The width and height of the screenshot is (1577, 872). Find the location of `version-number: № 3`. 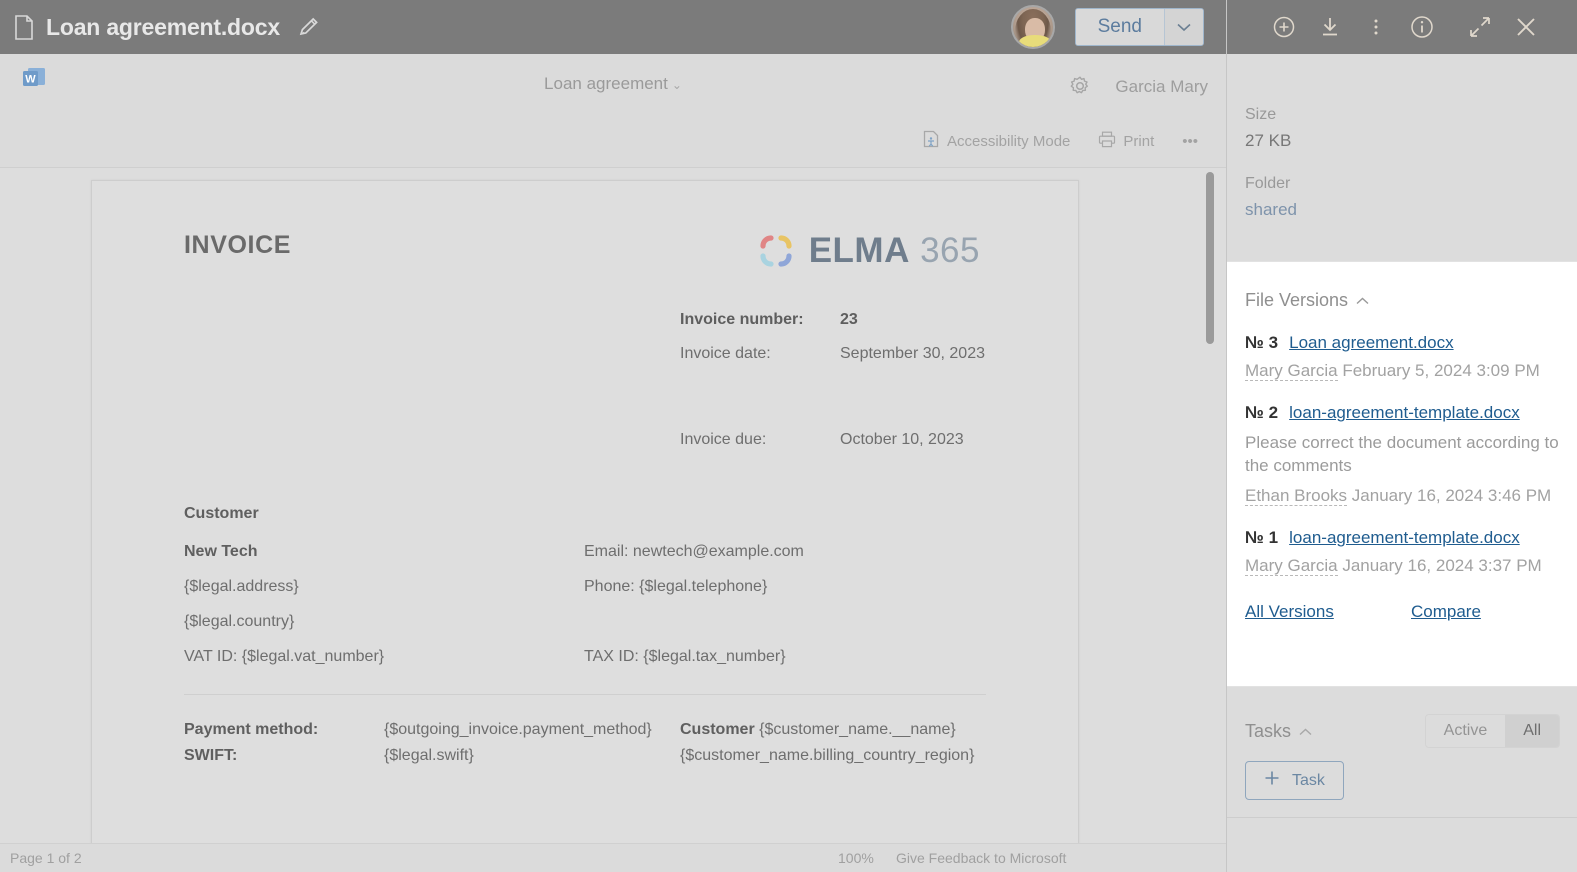

version-number: № 3 is located at coordinates (1262, 342).